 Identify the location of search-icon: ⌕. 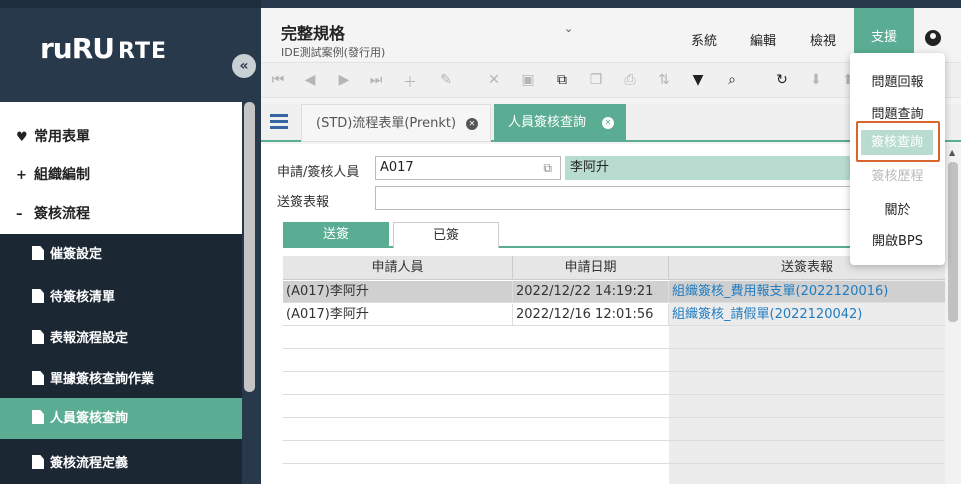
(732, 80).